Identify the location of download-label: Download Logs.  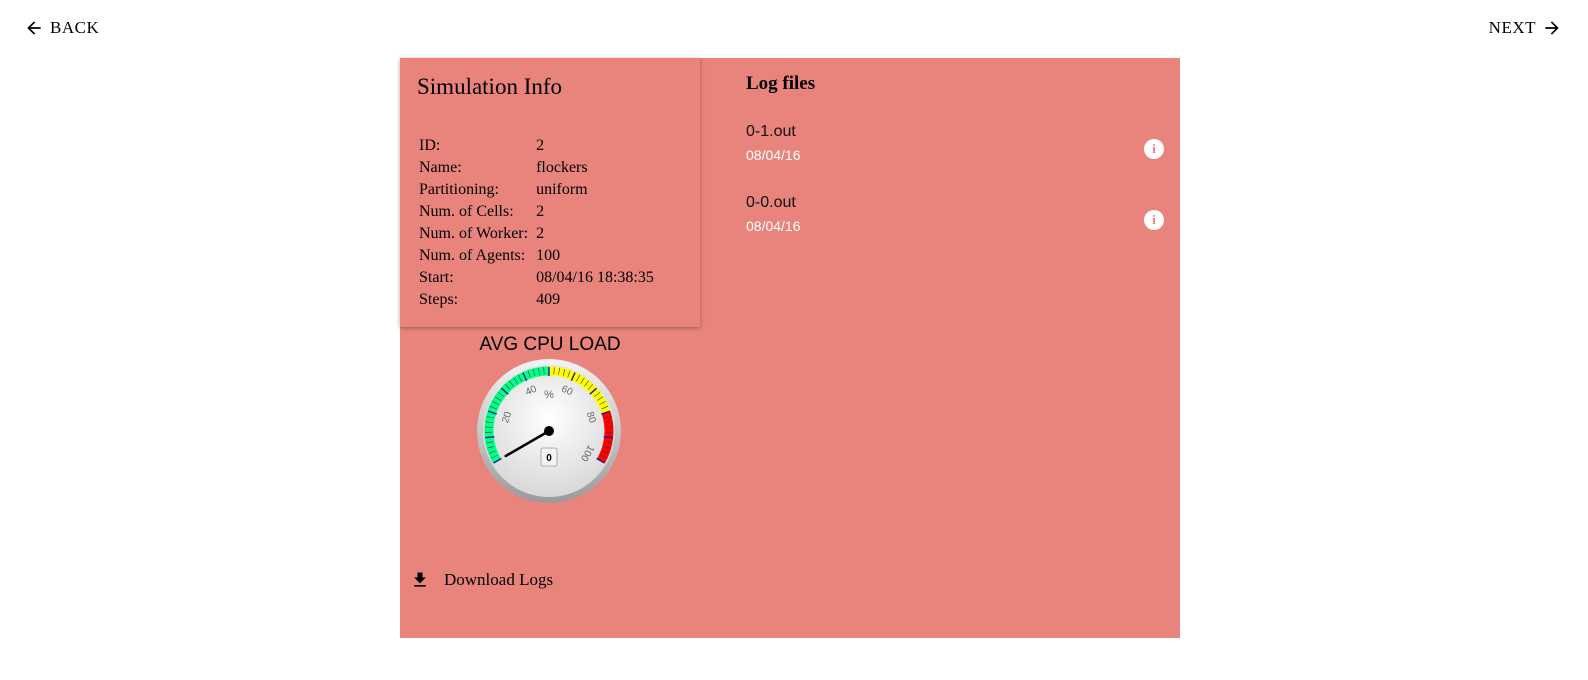
(499, 579).